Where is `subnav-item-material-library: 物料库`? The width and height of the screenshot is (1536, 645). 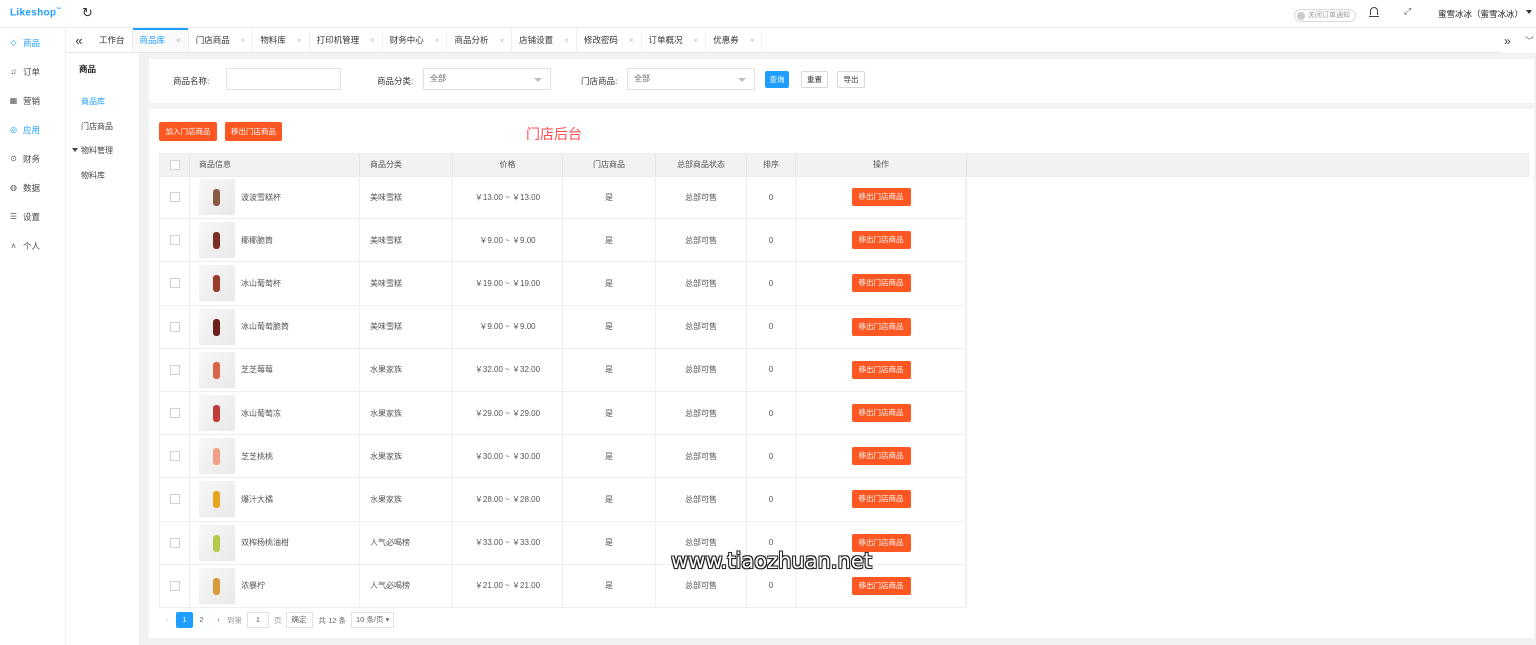
subnav-item-material-library: 物料库 is located at coordinates (93, 175).